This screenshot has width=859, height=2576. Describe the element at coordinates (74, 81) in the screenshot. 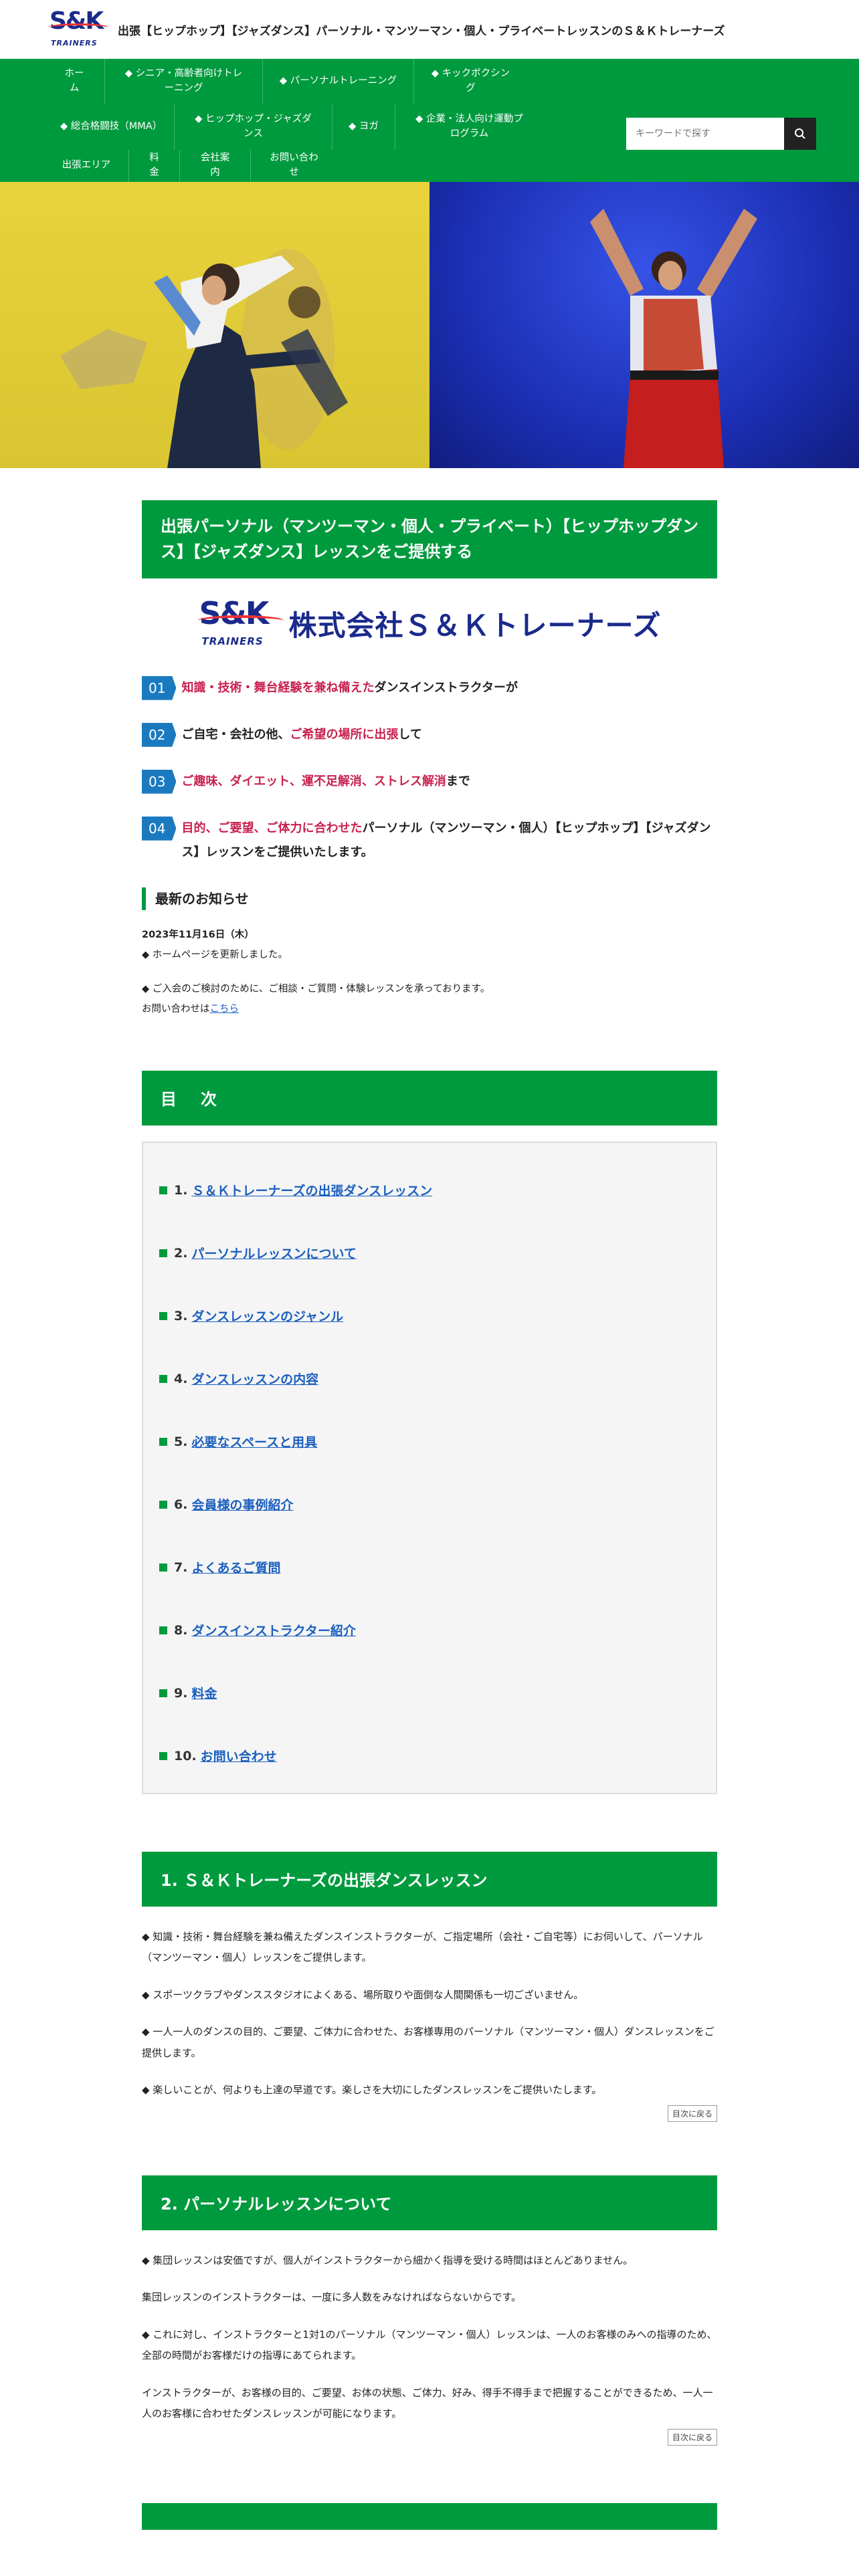

I see `nav-home: ホーム` at that location.